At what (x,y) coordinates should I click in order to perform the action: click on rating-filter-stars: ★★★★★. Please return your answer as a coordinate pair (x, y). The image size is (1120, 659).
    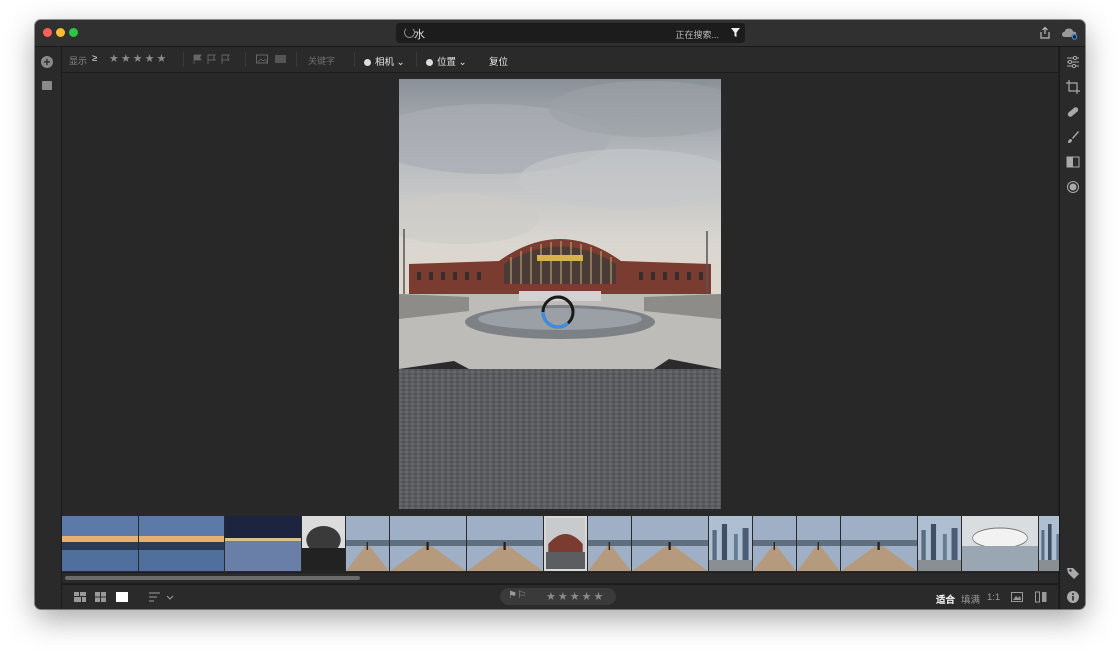
    Looking at the image, I should click on (138, 58).